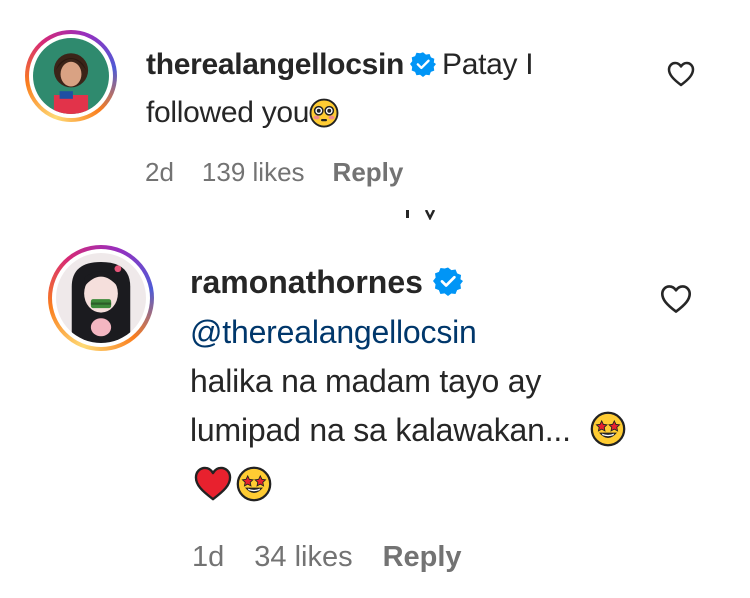 The width and height of the screenshot is (750, 598). What do you see at coordinates (421, 215) in the screenshot?
I see `clipped-text-fragment` at bounding box center [421, 215].